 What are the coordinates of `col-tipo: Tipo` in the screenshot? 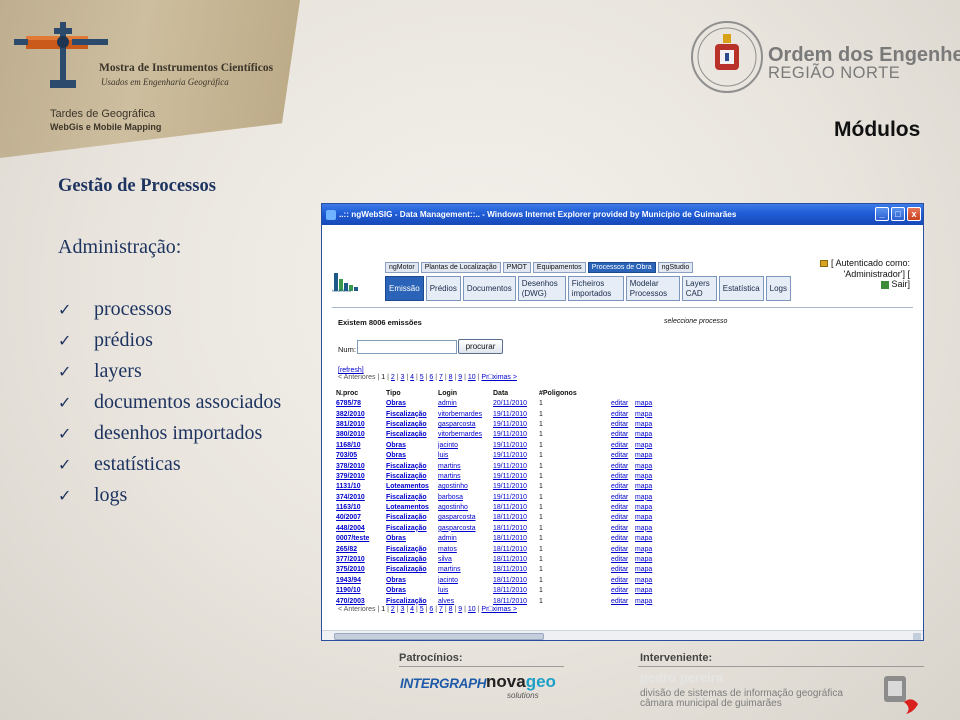 It's located at (412, 393).